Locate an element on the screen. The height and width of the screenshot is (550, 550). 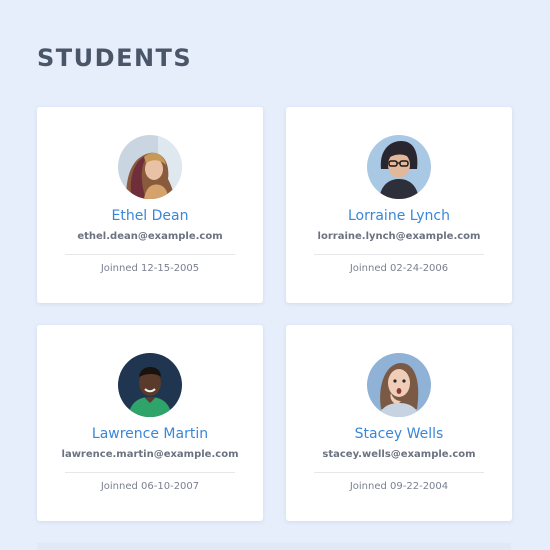
student-email: ethel.dean@example.com is located at coordinates (150, 236).